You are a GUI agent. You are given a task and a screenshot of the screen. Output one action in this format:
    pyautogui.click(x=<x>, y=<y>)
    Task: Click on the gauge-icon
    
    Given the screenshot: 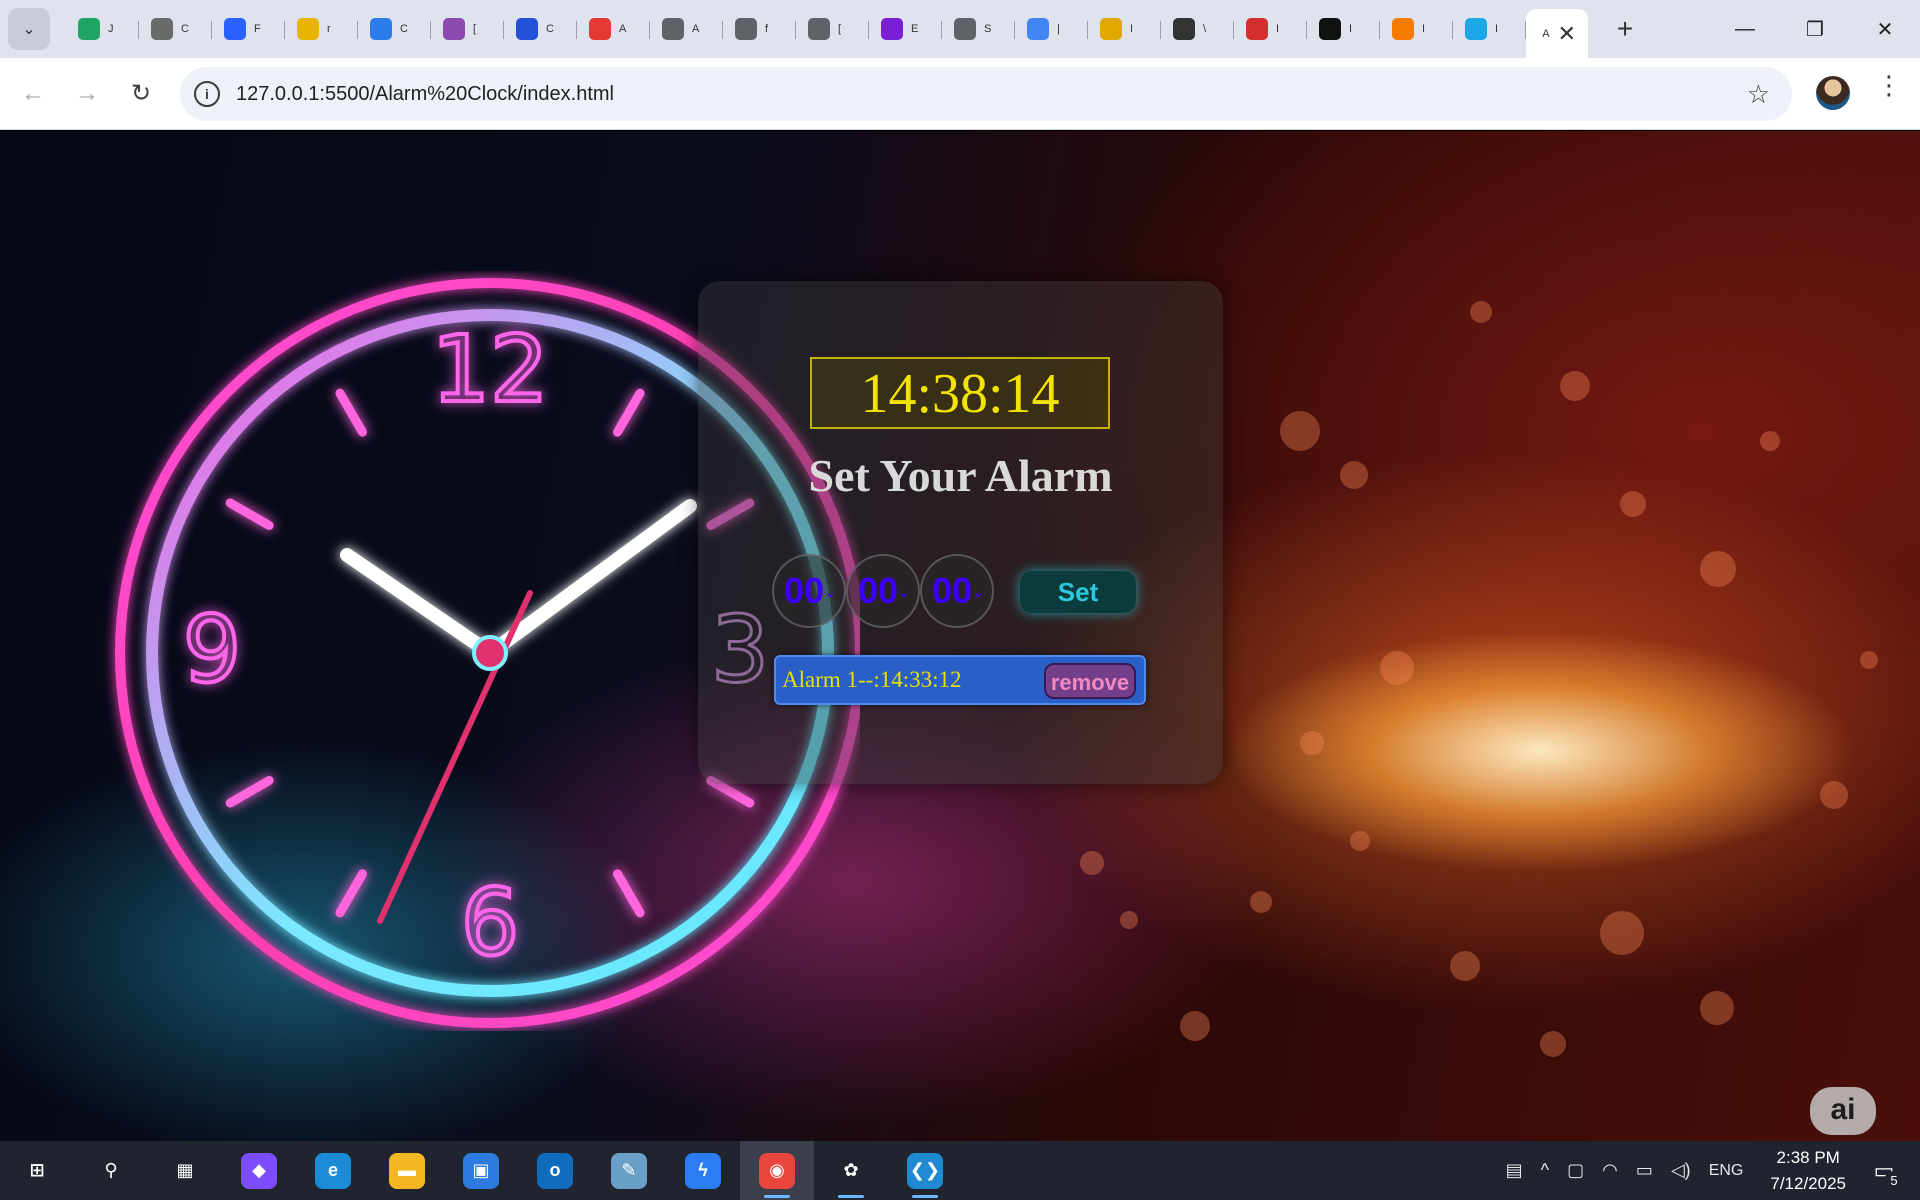 What is the action you would take?
    pyautogui.click(x=1257, y=29)
    